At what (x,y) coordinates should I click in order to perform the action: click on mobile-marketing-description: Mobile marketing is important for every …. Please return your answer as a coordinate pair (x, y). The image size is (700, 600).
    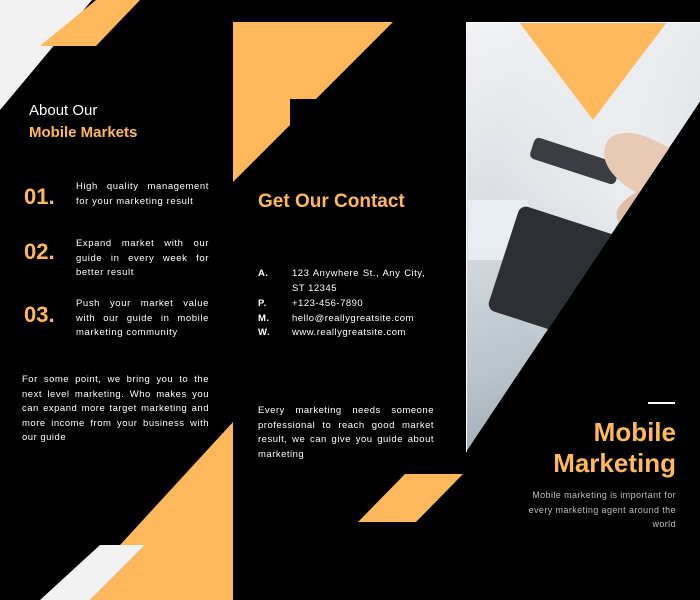
    Looking at the image, I should click on (602, 509).